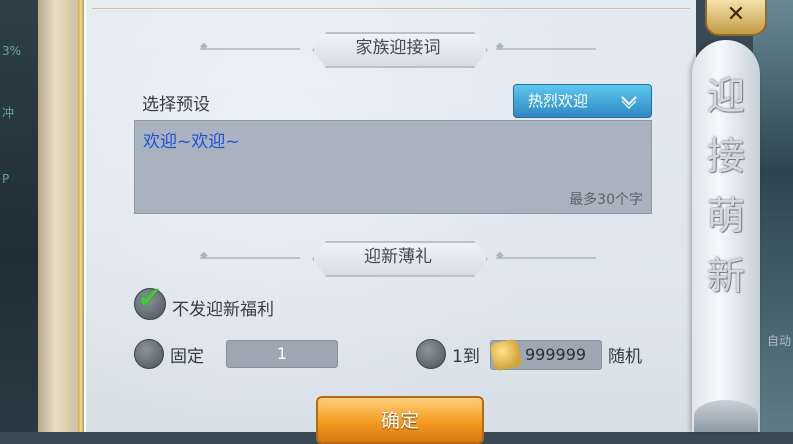 This screenshot has width=793, height=444. I want to click on scroll-title: 迎 接 萌 新, so click(726, 186).